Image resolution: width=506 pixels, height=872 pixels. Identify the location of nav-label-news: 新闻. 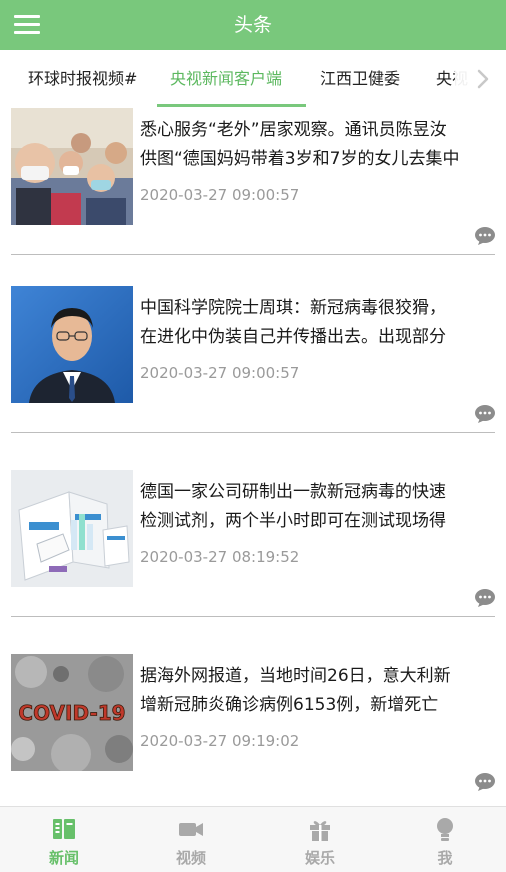
(63, 858).